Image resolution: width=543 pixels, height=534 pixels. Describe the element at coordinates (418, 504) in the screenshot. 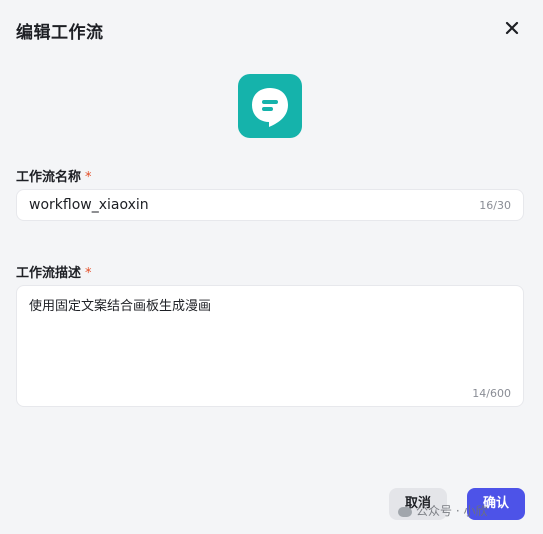

I see `cancel-button: 取消` at that location.